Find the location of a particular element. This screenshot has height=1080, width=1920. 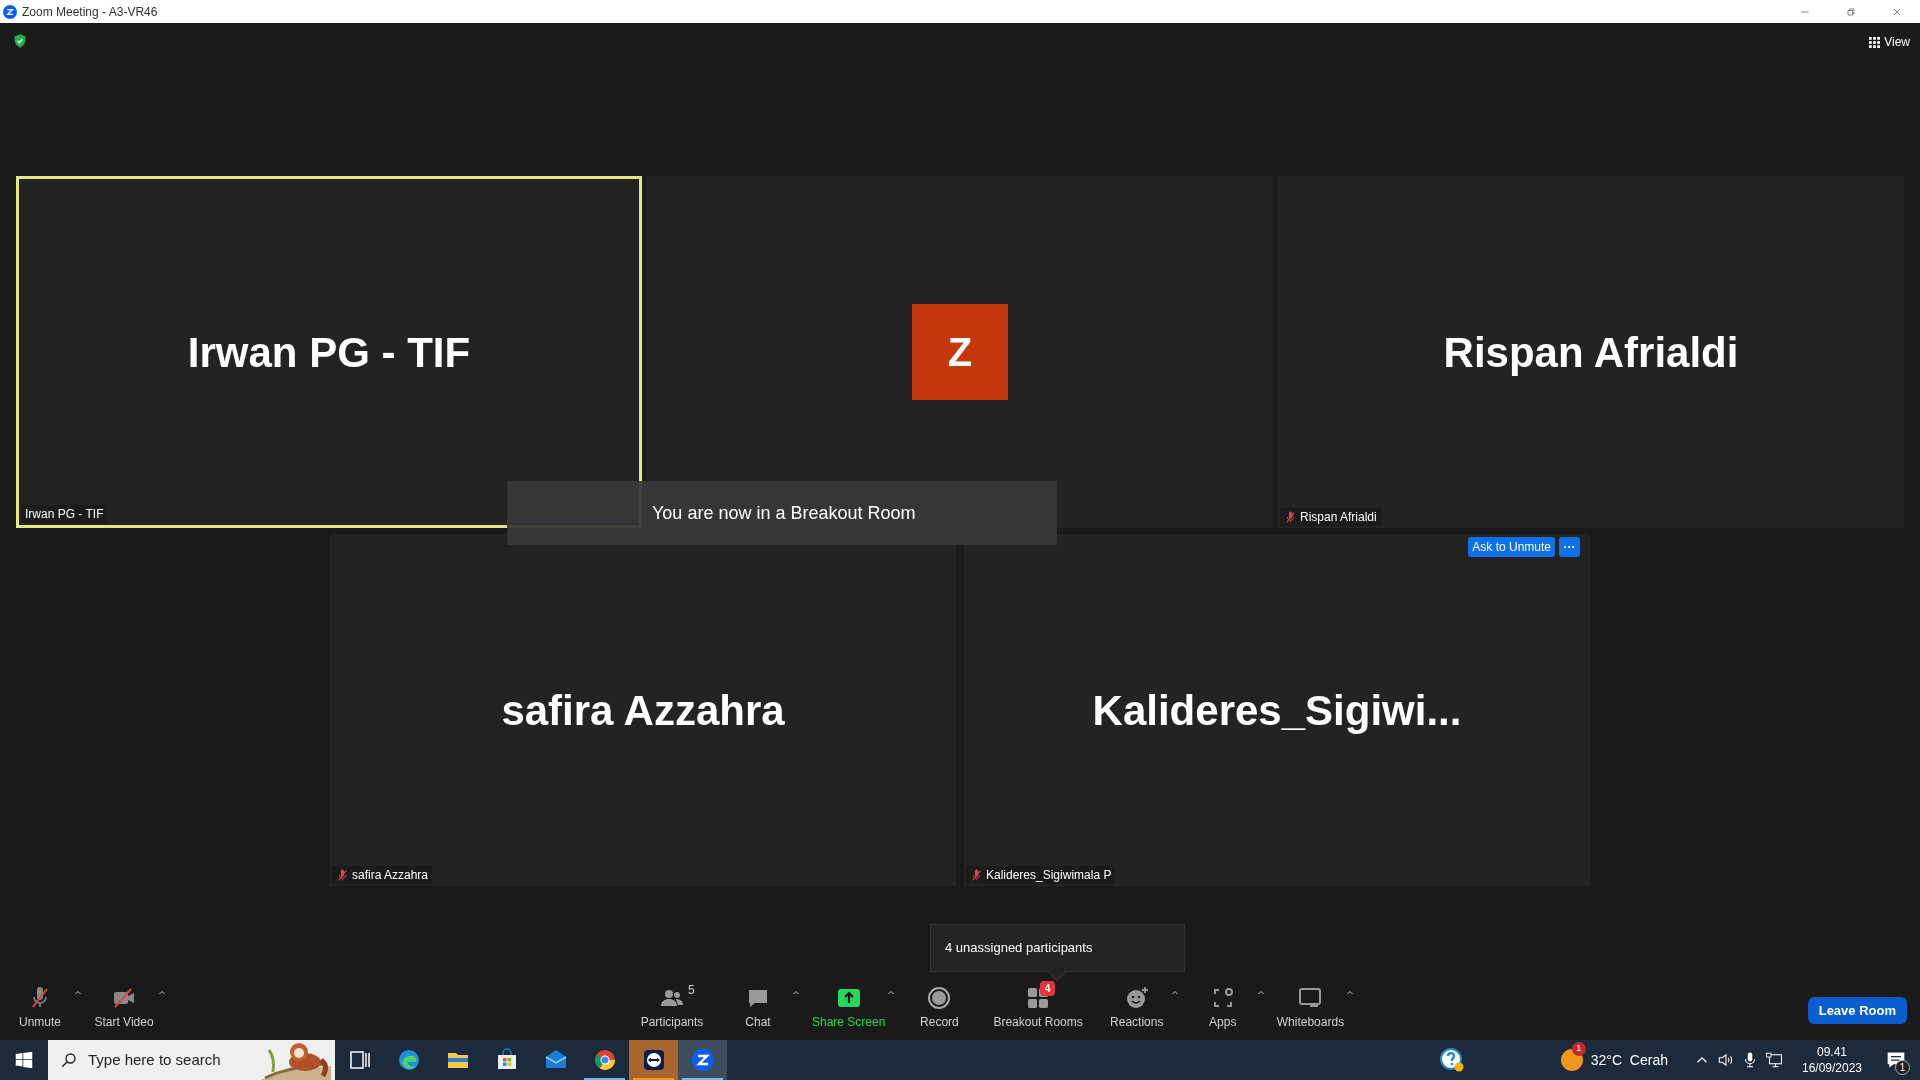

task-view-icon is located at coordinates (359, 1060).